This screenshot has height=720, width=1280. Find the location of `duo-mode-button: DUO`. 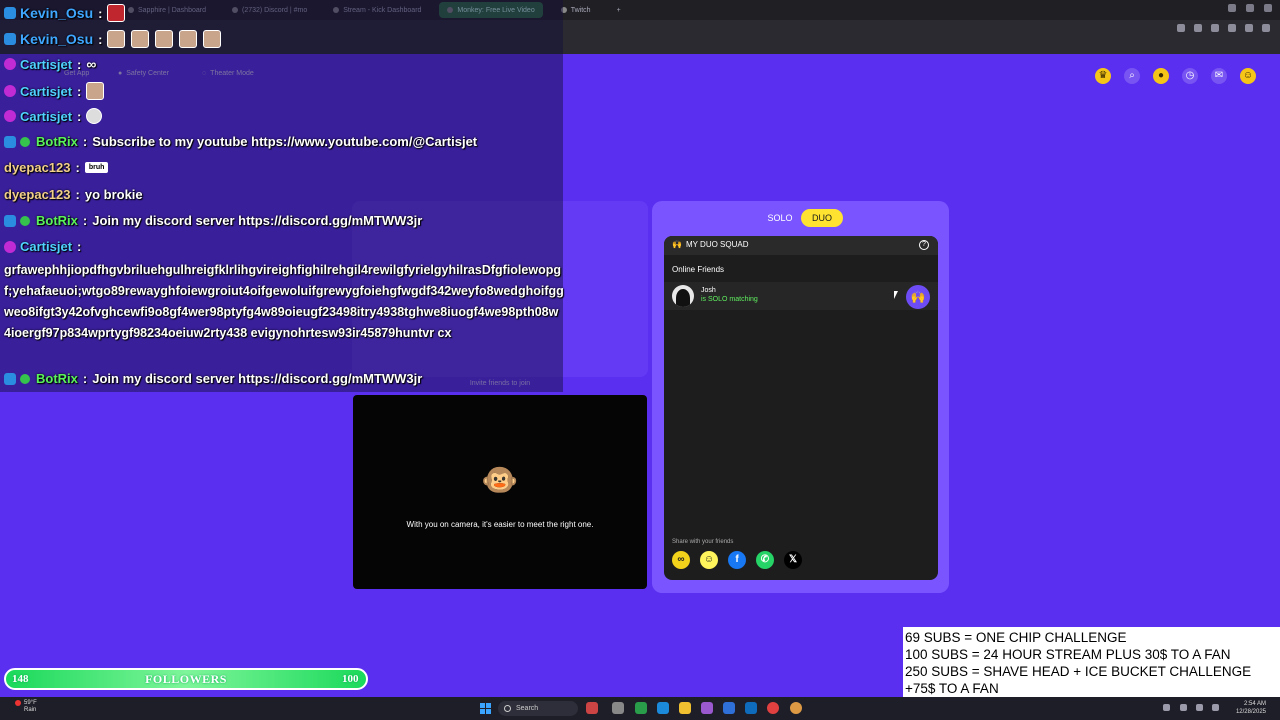

duo-mode-button: DUO is located at coordinates (822, 218).